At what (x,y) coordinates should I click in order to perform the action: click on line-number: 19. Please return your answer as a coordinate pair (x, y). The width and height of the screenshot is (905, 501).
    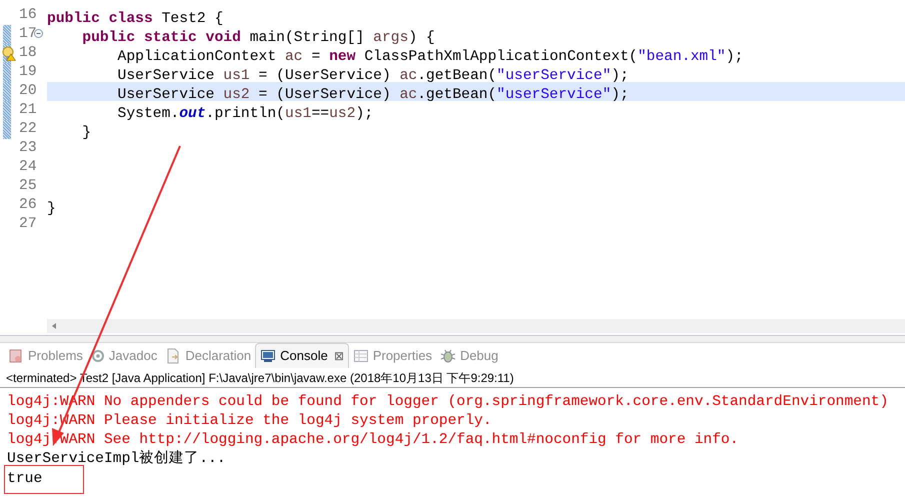
    Looking at the image, I should click on (28, 72).